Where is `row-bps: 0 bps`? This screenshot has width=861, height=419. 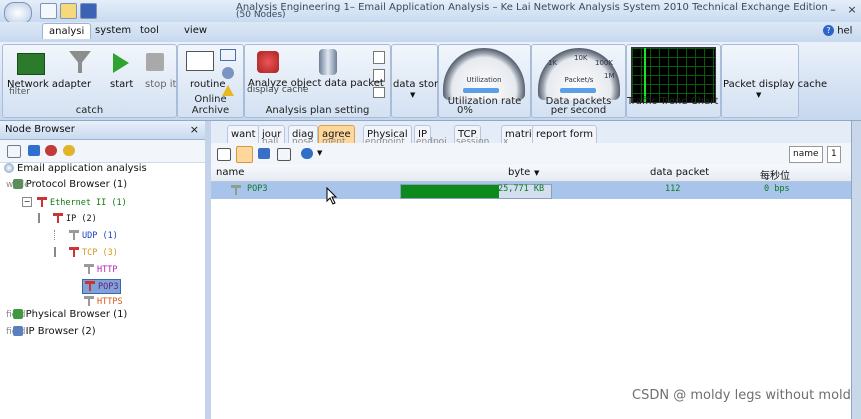
row-bps: 0 bps is located at coordinates (777, 189).